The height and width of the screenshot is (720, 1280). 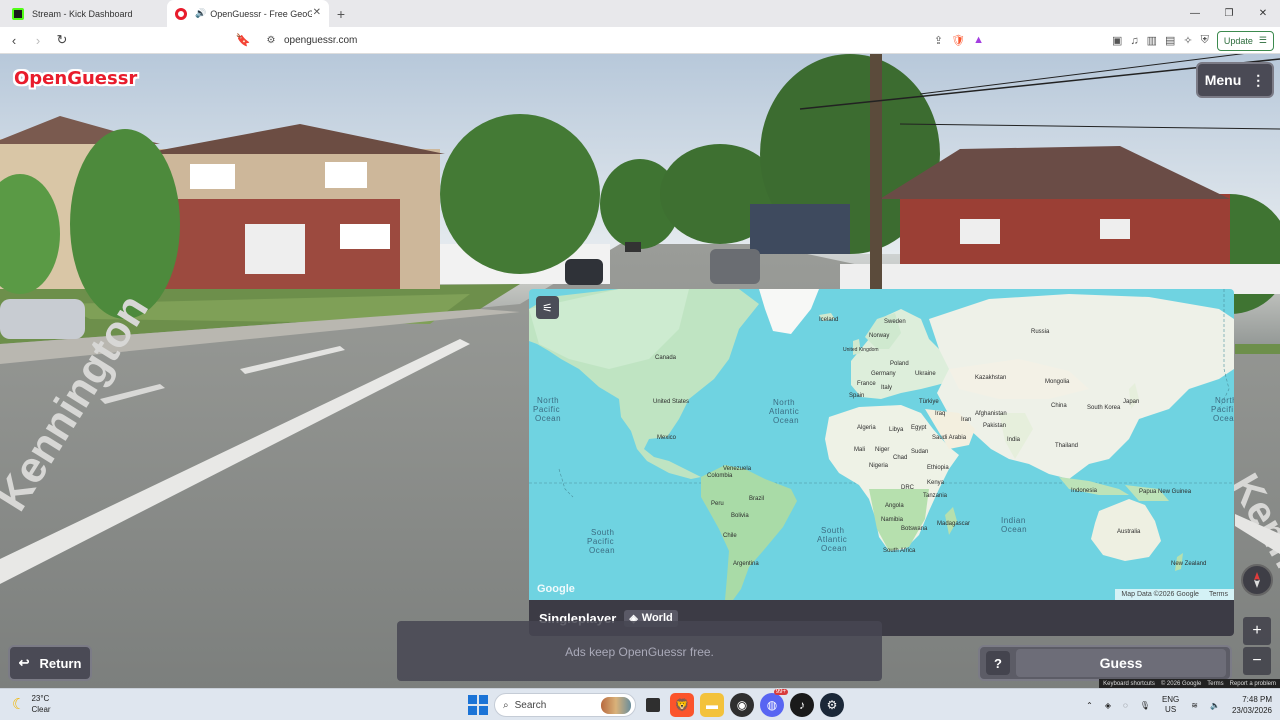 What do you see at coordinates (958, 40) in the screenshot?
I see `brave-shields-icon: 🛡` at bounding box center [958, 40].